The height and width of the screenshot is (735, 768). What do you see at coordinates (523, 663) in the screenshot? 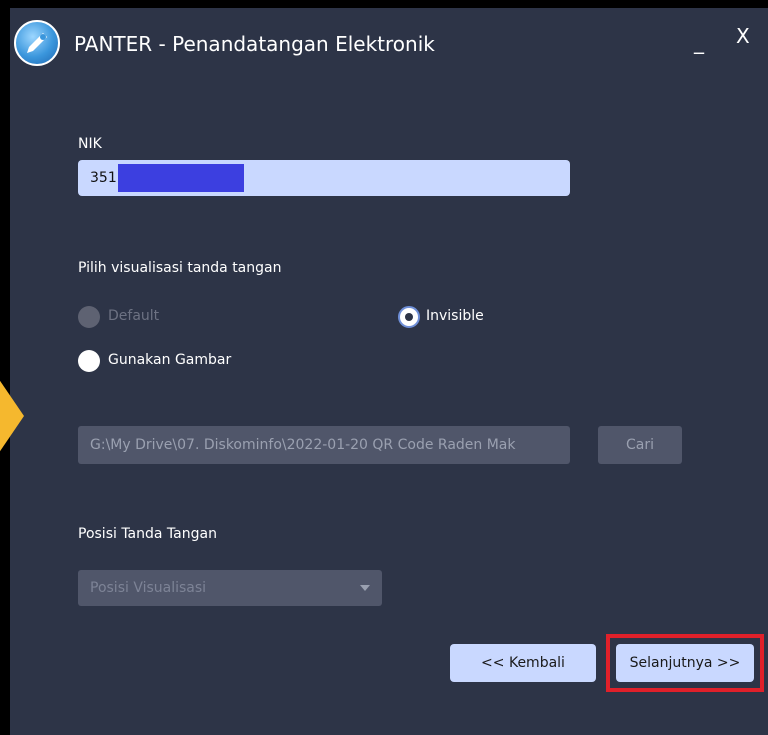
I see `back-button: << Kembali` at bounding box center [523, 663].